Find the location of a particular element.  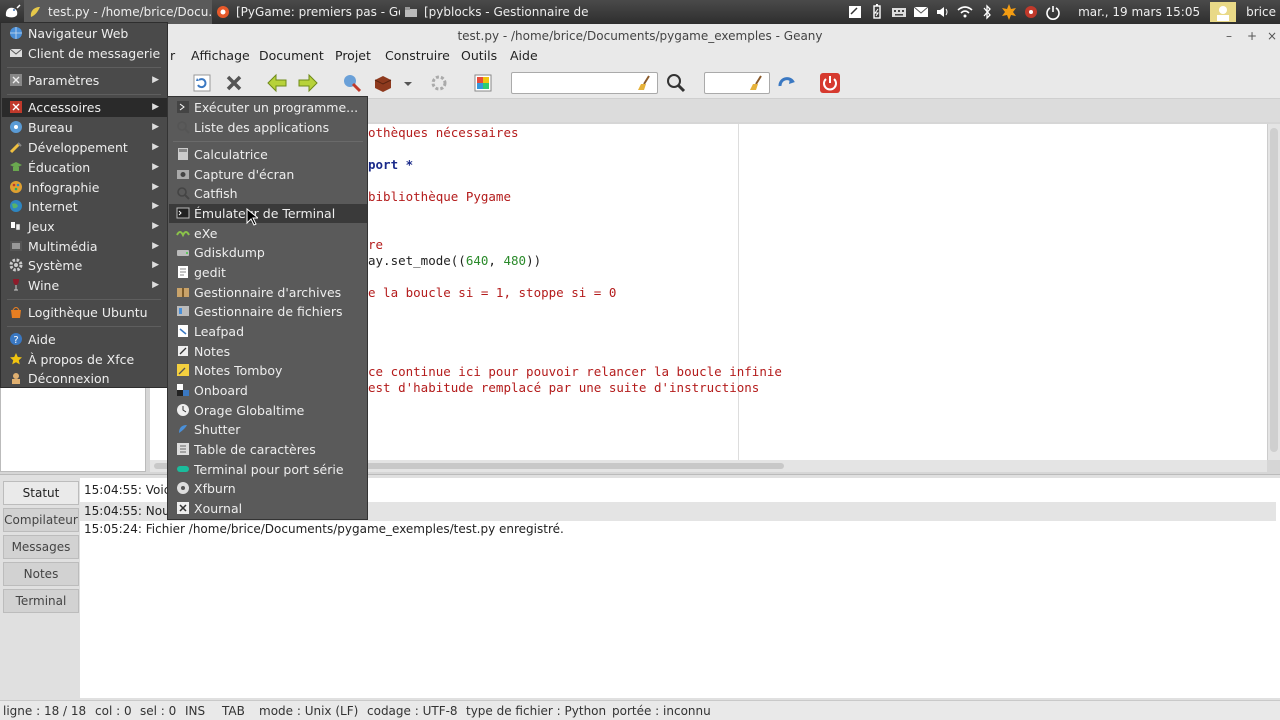

submenu-item-tomboy: Notes Tomboy is located at coordinates (268, 370).